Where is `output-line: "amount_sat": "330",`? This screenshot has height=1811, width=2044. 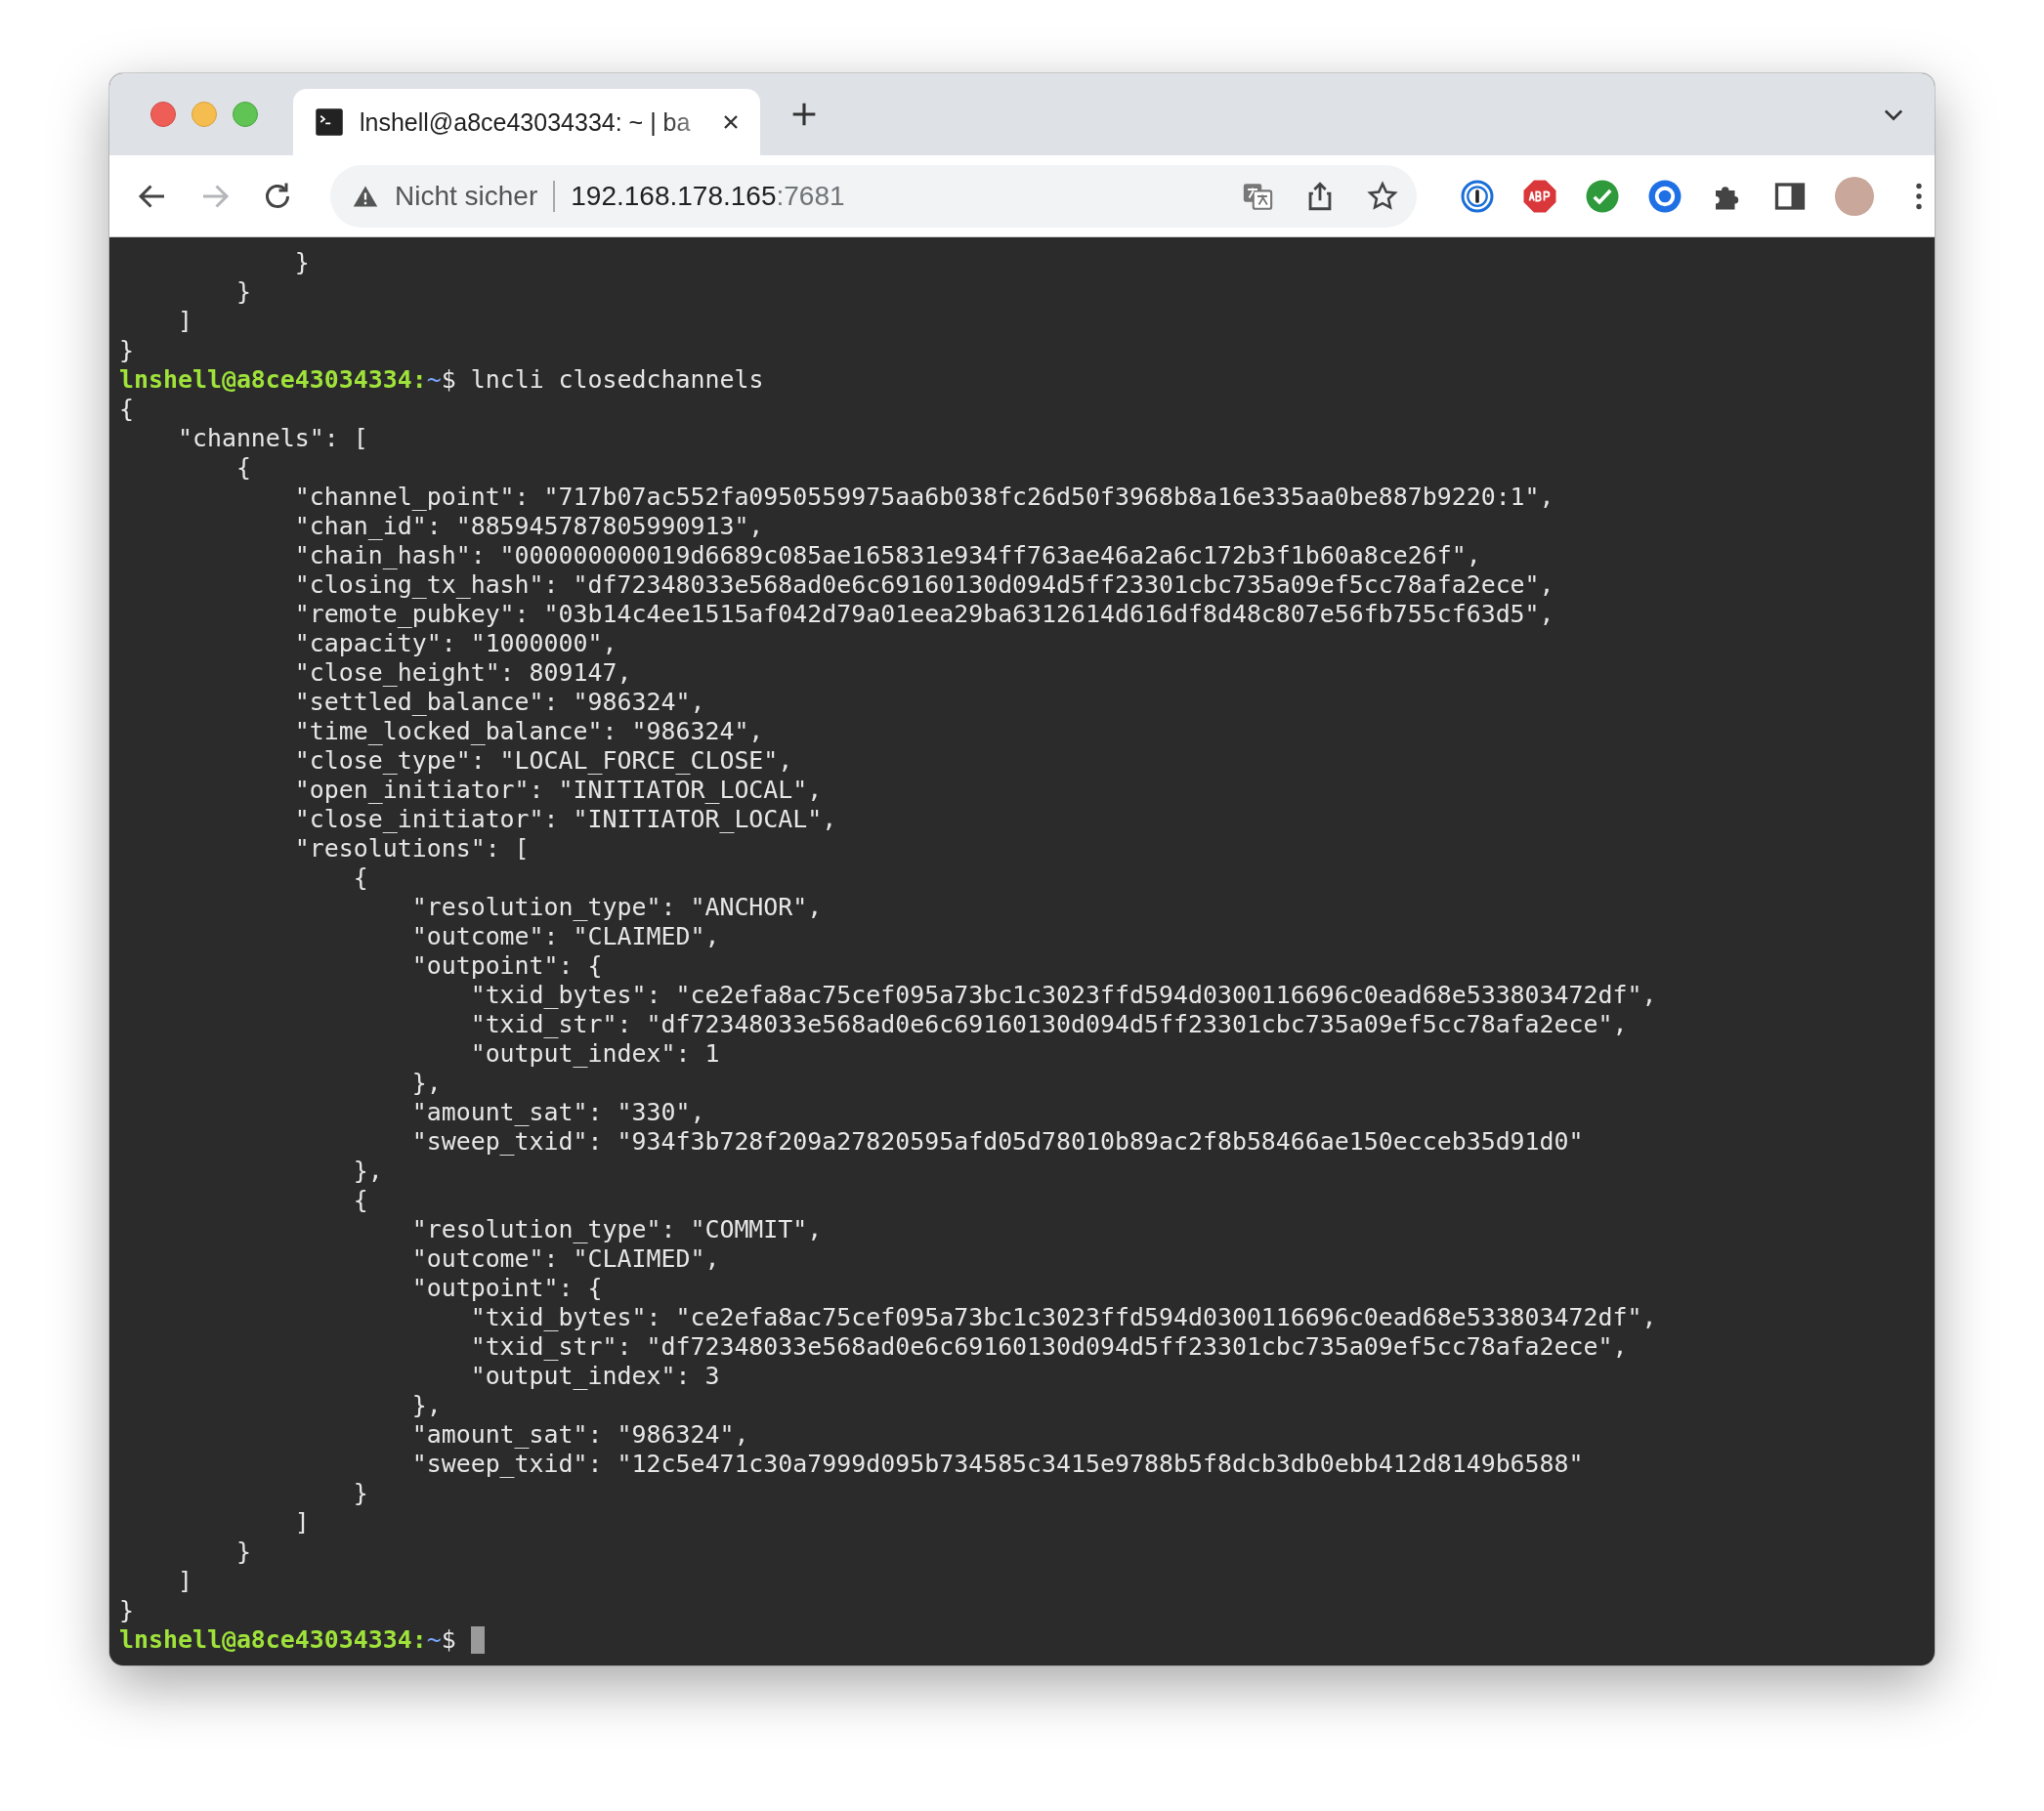 output-line: "amount_sat": "330", is located at coordinates (558, 1112).